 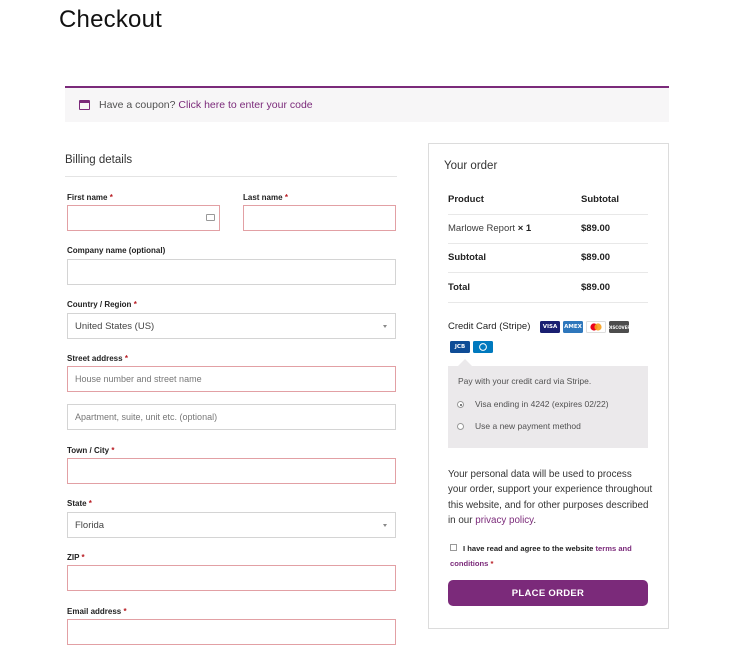 What do you see at coordinates (548, 258) in the screenshot?
I see `subtotal-row: Subtotal $89.00` at bounding box center [548, 258].